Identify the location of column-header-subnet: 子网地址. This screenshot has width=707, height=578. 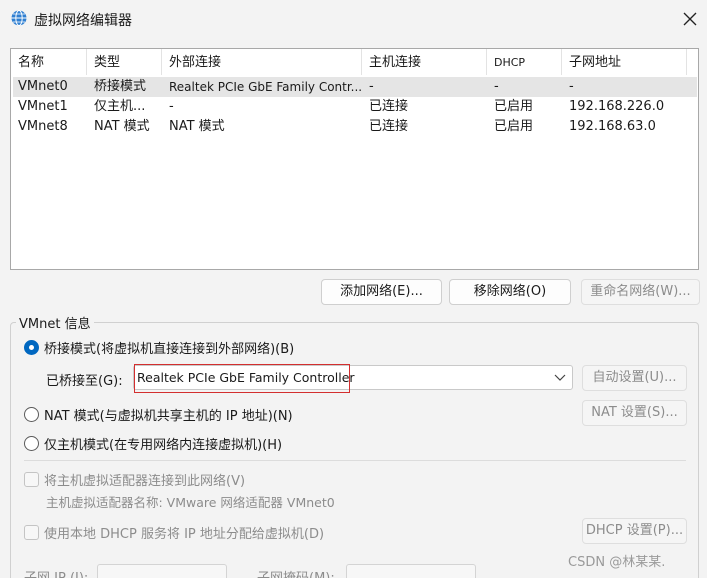
(624, 62).